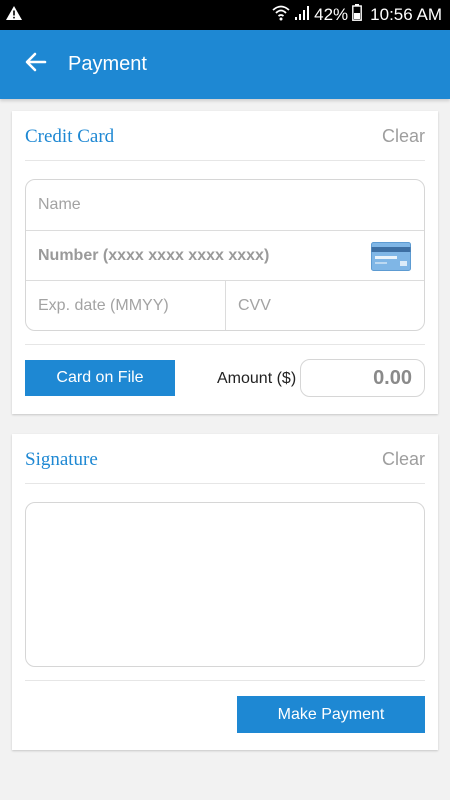 This screenshot has width=450, height=800. I want to click on number-row, so click(225, 255).